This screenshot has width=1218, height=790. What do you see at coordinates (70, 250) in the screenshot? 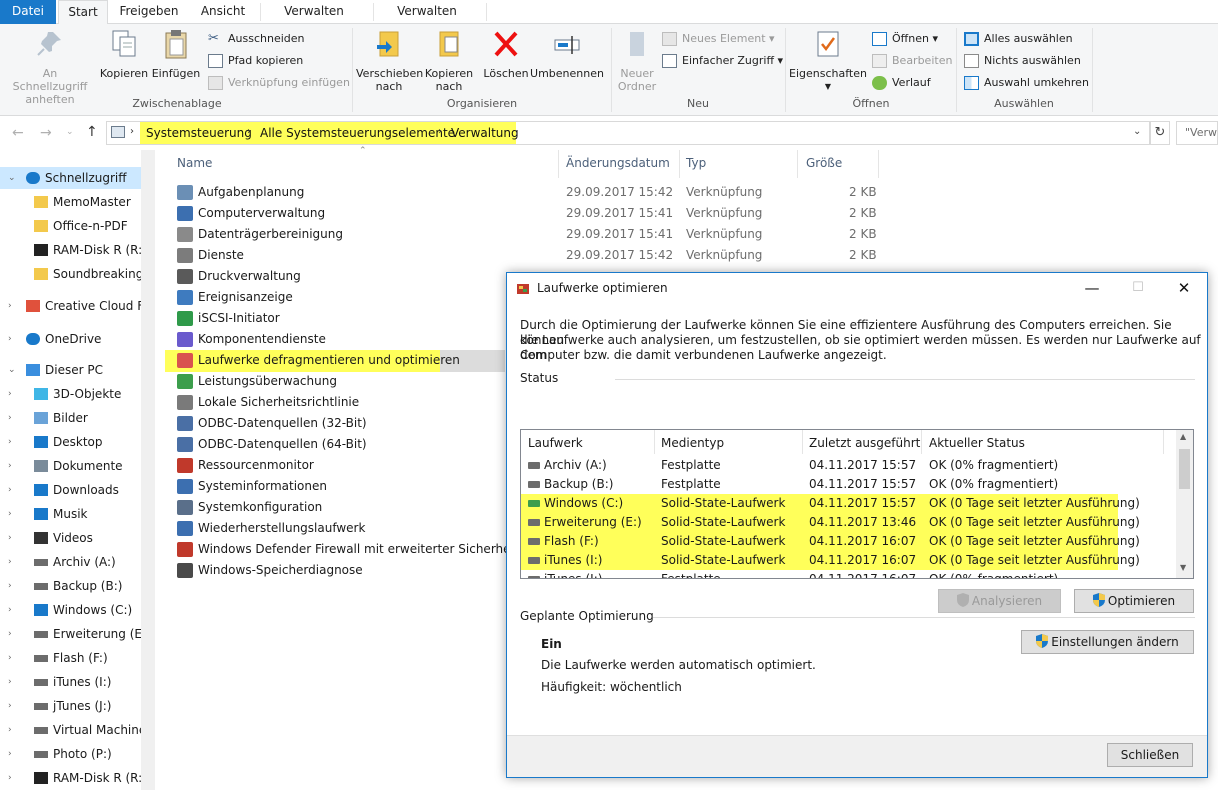
I see `nav-item: RAM-Disk R (R:)` at bounding box center [70, 250].